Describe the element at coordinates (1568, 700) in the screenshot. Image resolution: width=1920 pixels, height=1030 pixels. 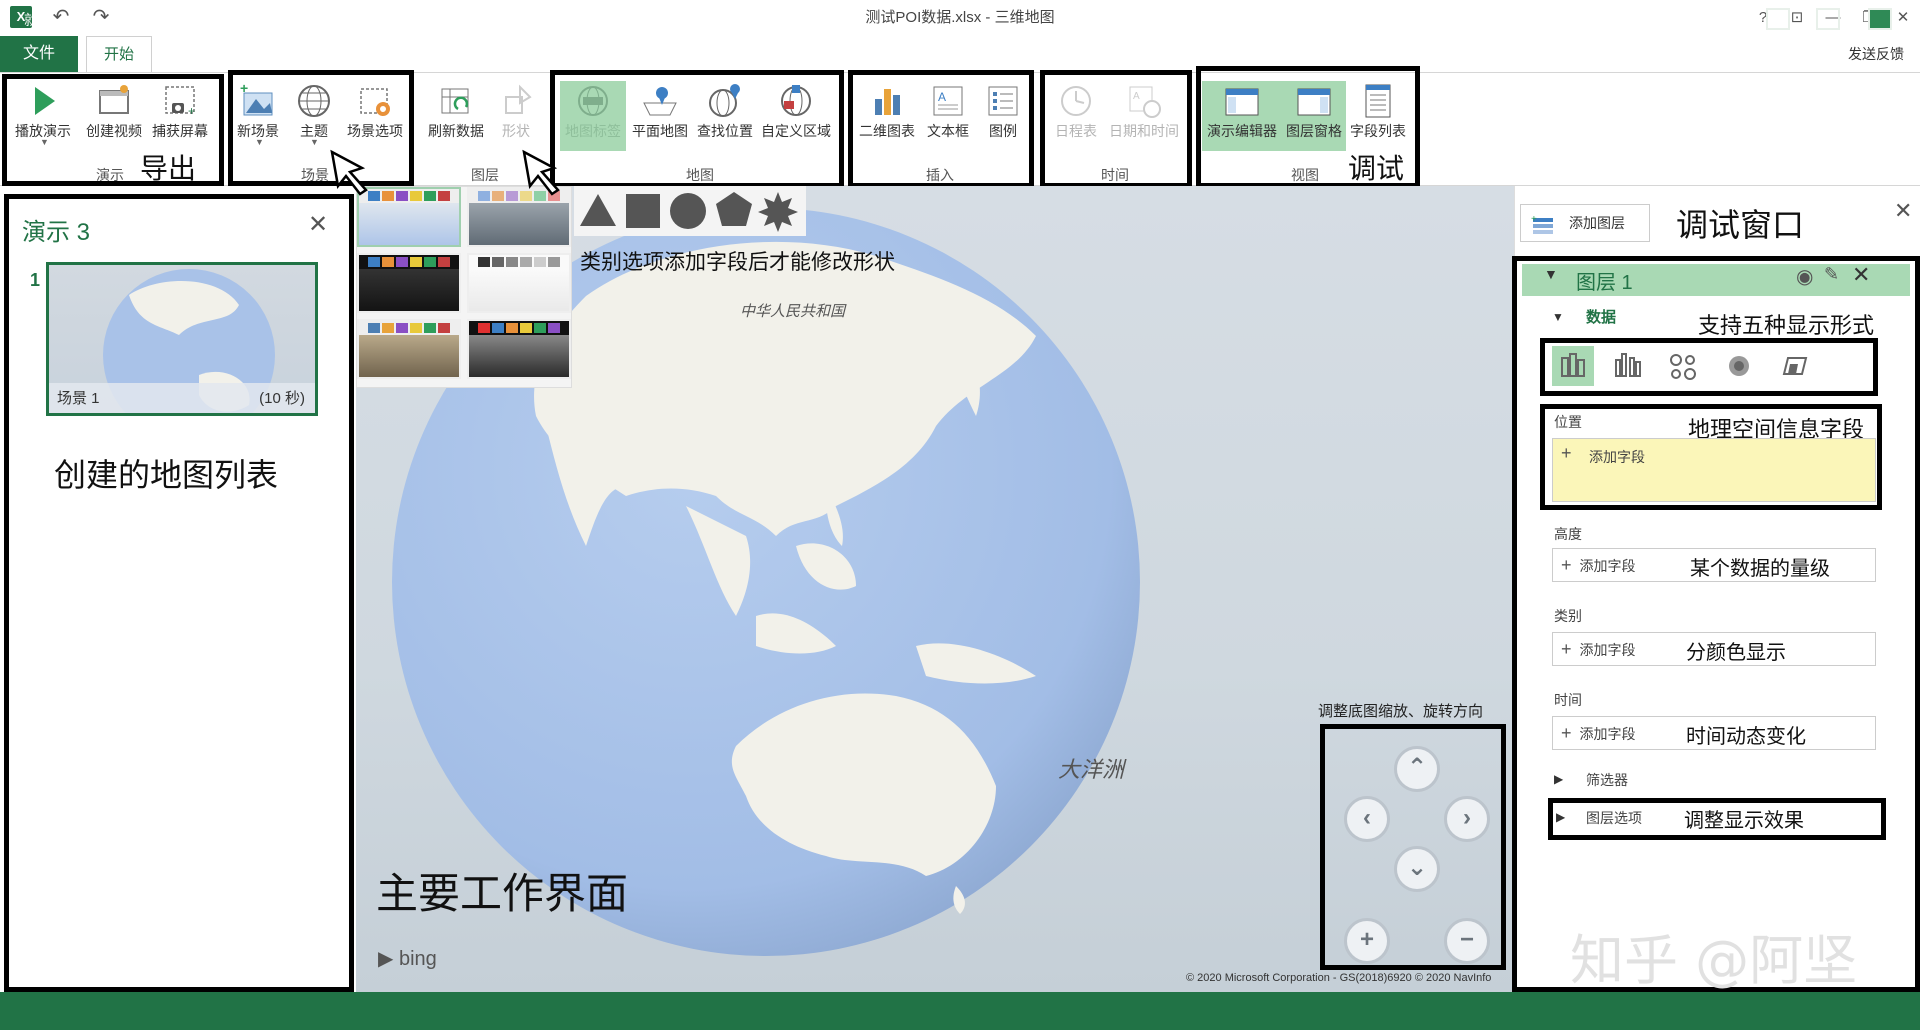
I see `time-label: 时间` at that location.